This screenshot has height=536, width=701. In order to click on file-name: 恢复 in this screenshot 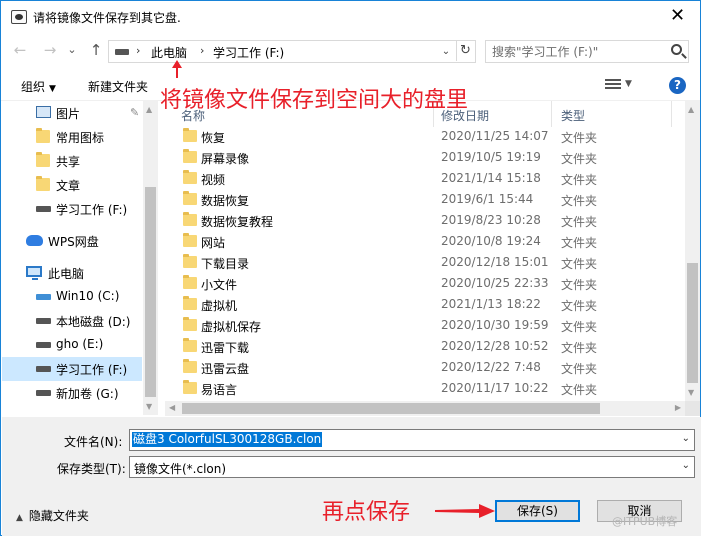, I will do `click(213, 138)`.